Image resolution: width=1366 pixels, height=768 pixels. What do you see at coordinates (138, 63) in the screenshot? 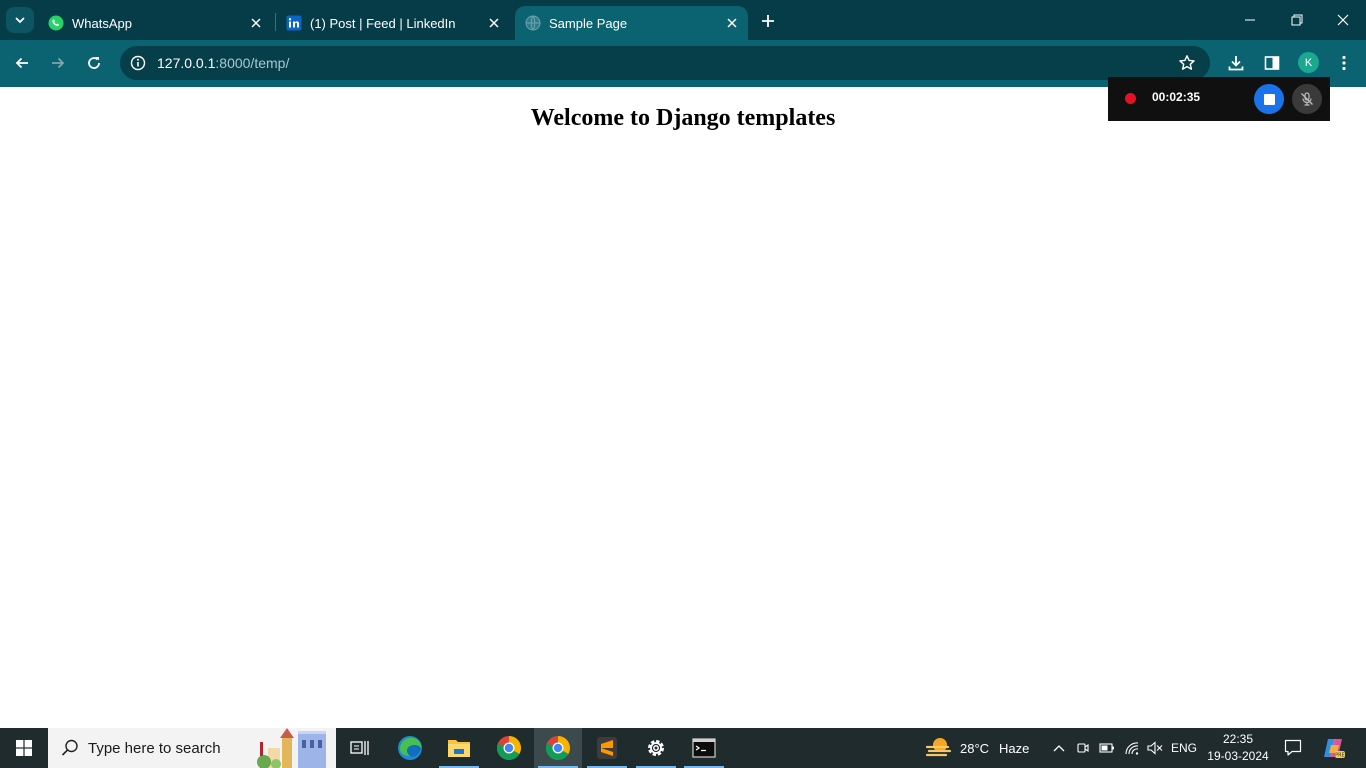
I see `site-info-icon` at bounding box center [138, 63].